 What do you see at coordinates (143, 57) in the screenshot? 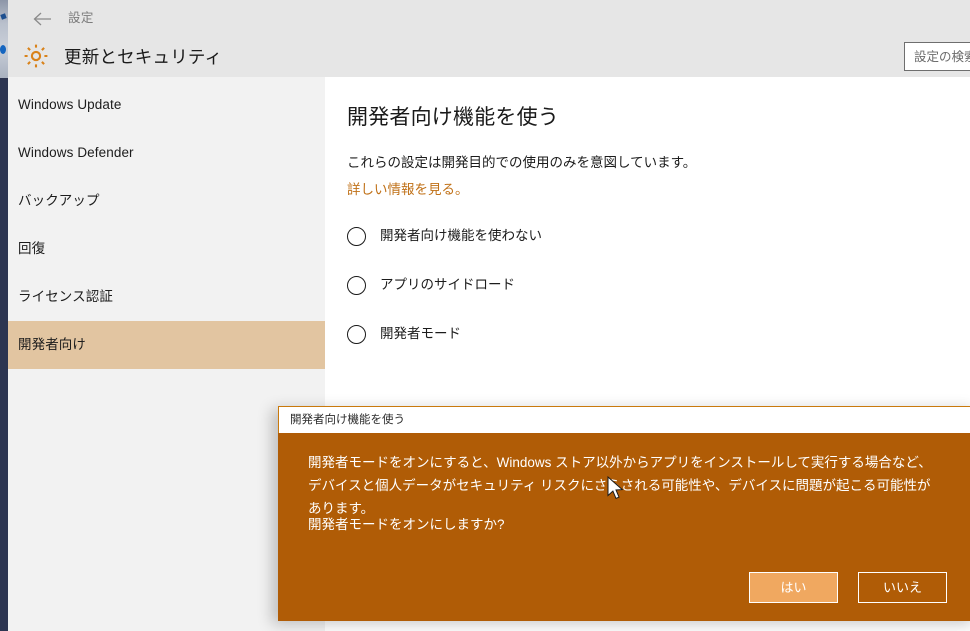
I see `page-title: 更新とセキュリティ` at bounding box center [143, 57].